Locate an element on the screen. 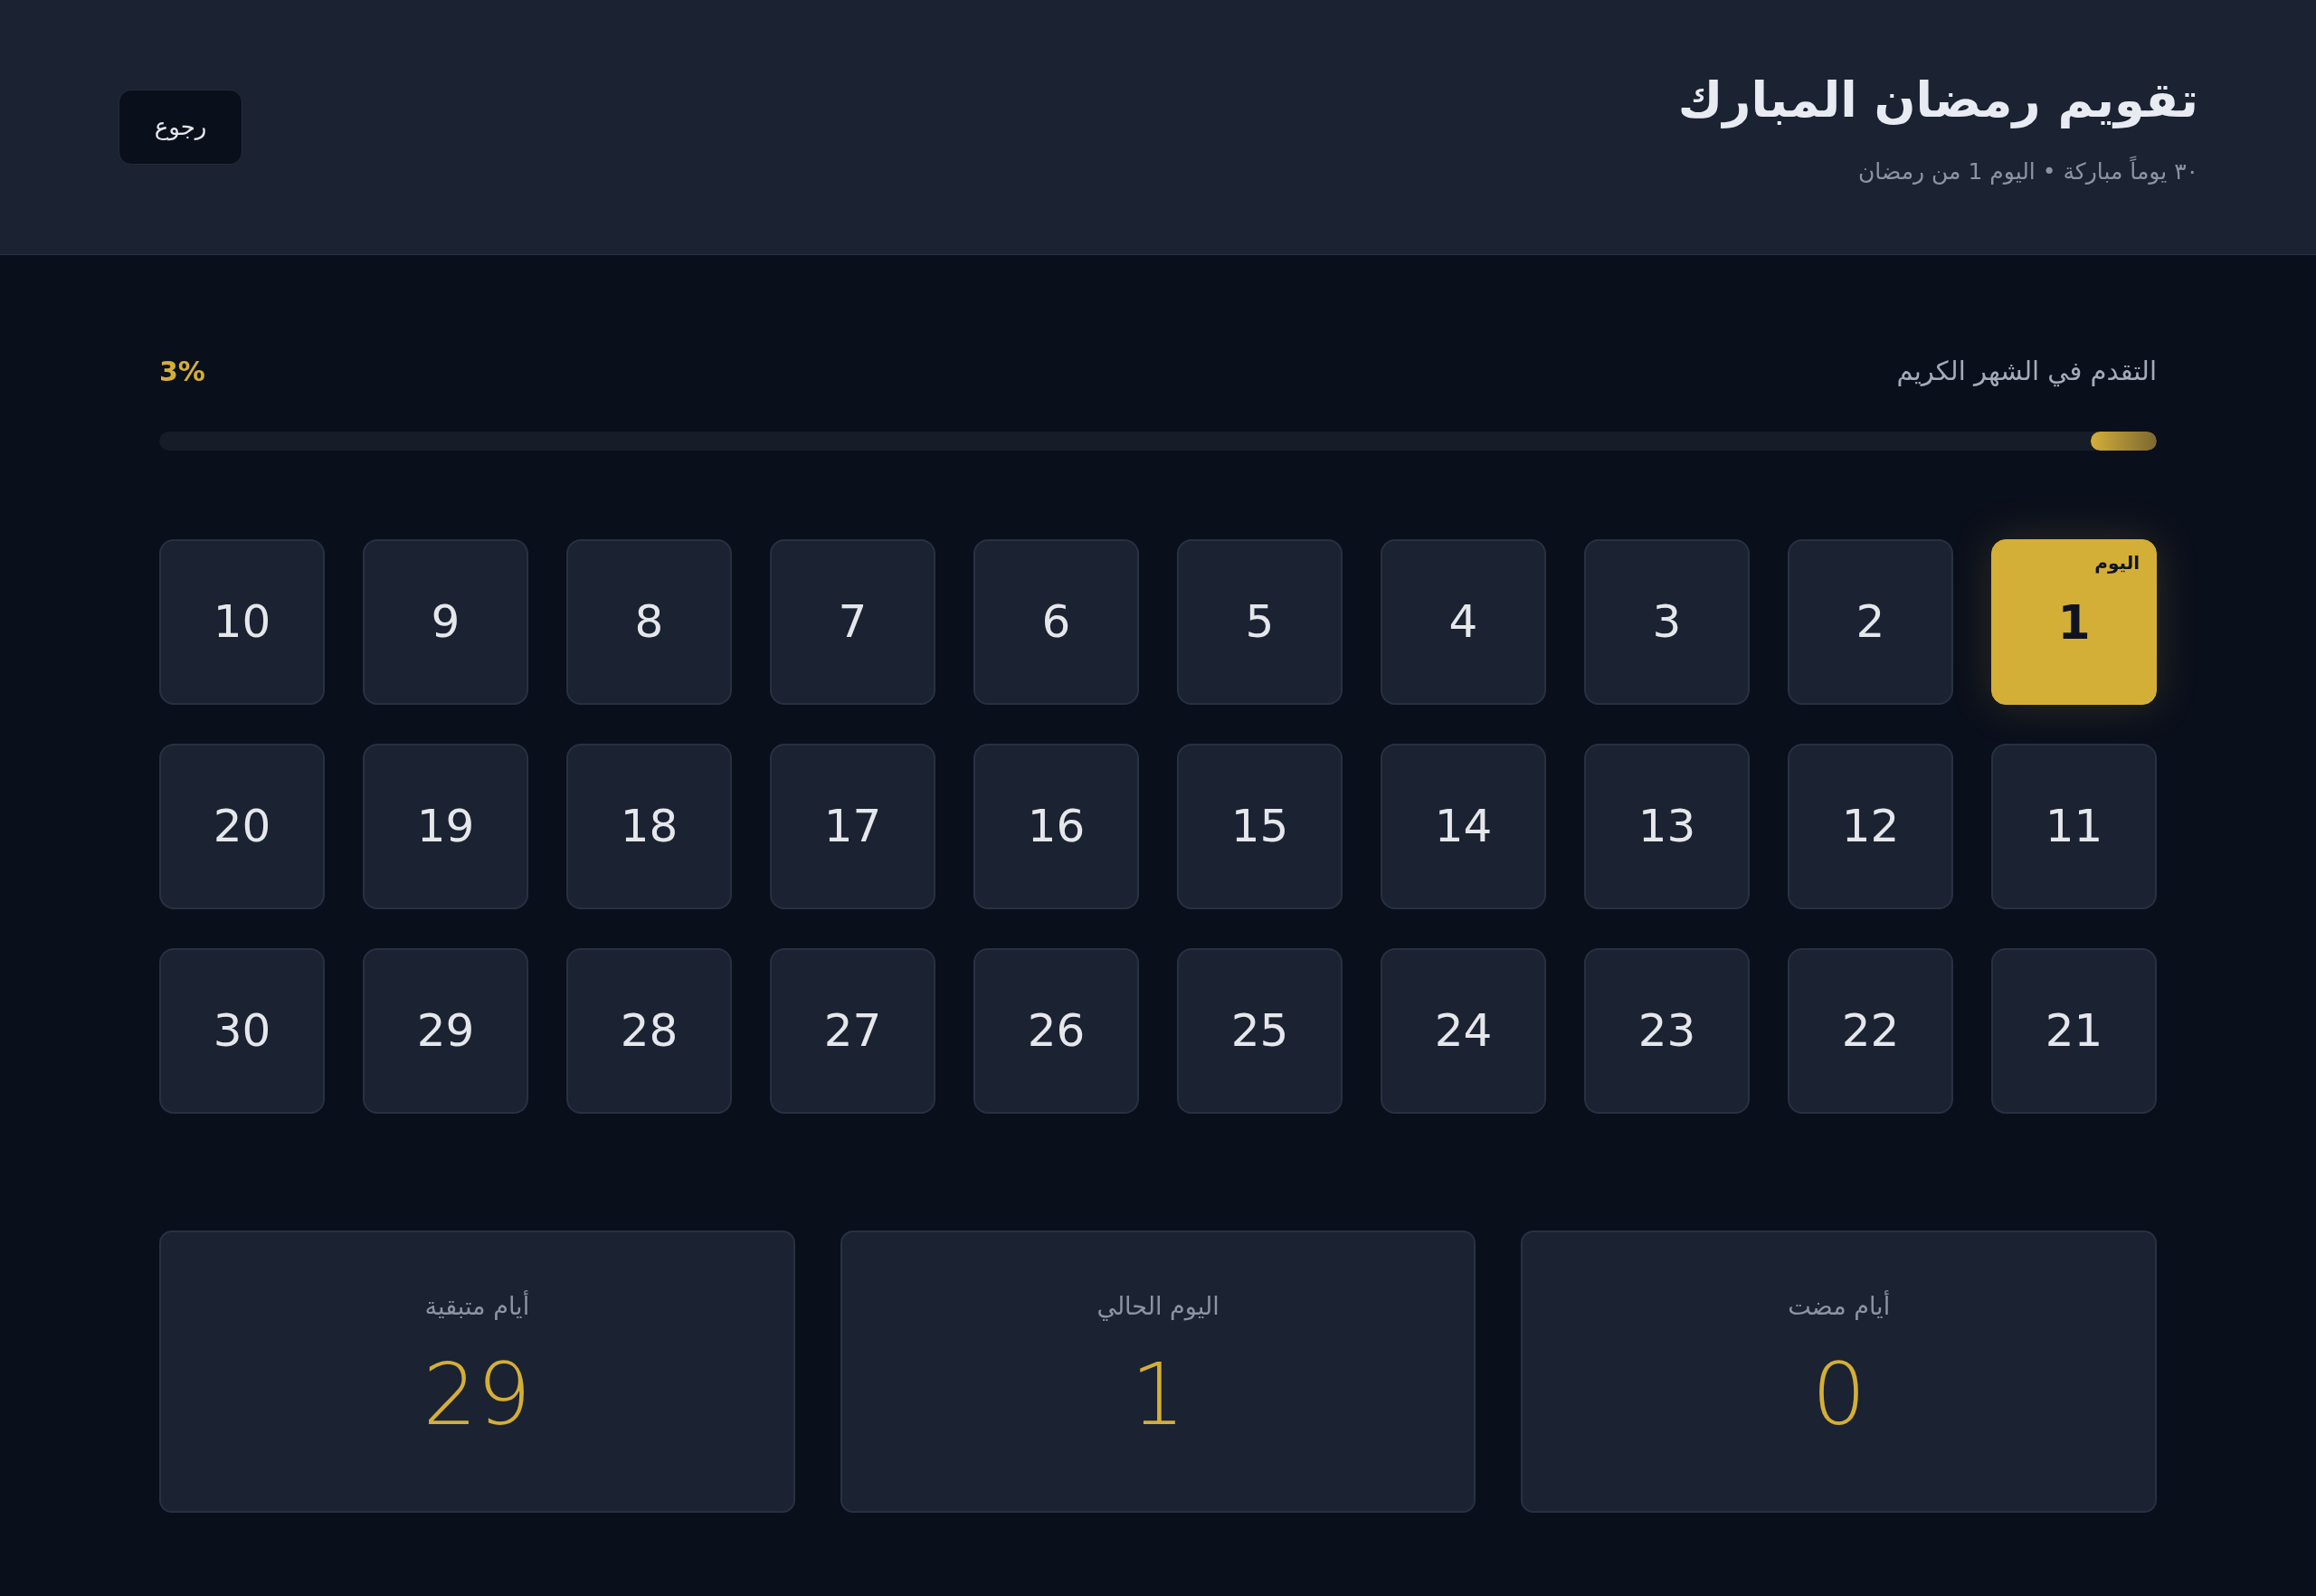 This screenshot has height=1596, width=2316. stat-value: 1 is located at coordinates (1158, 1395).